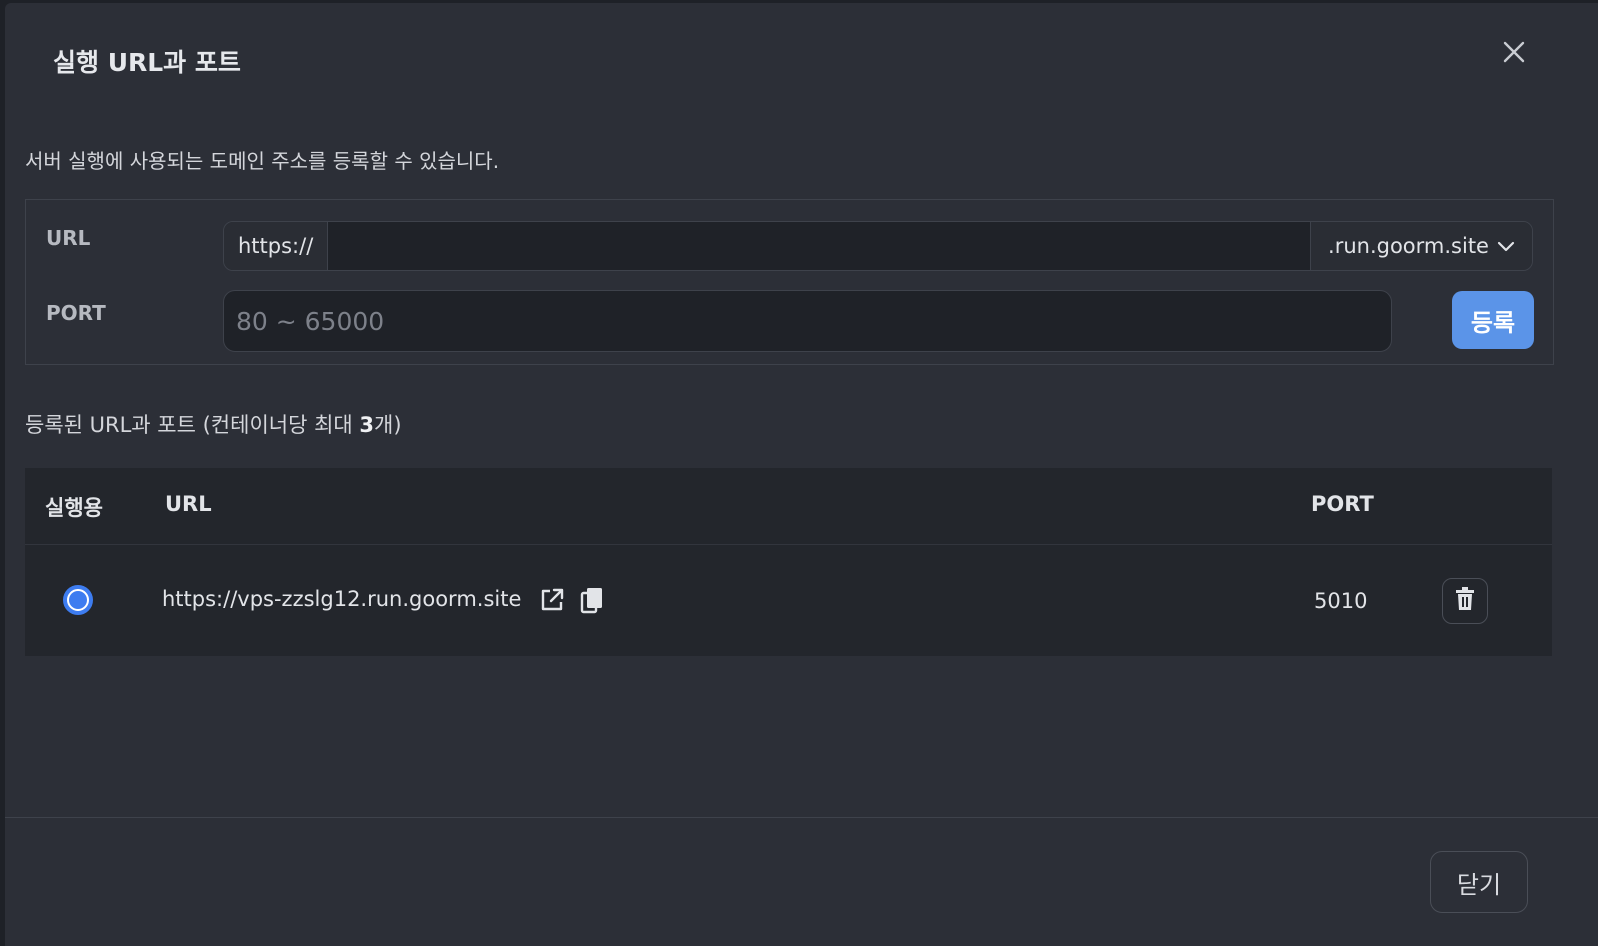  What do you see at coordinates (819, 246) in the screenshot?
I see `url-input` at bounding box center [819, 246].